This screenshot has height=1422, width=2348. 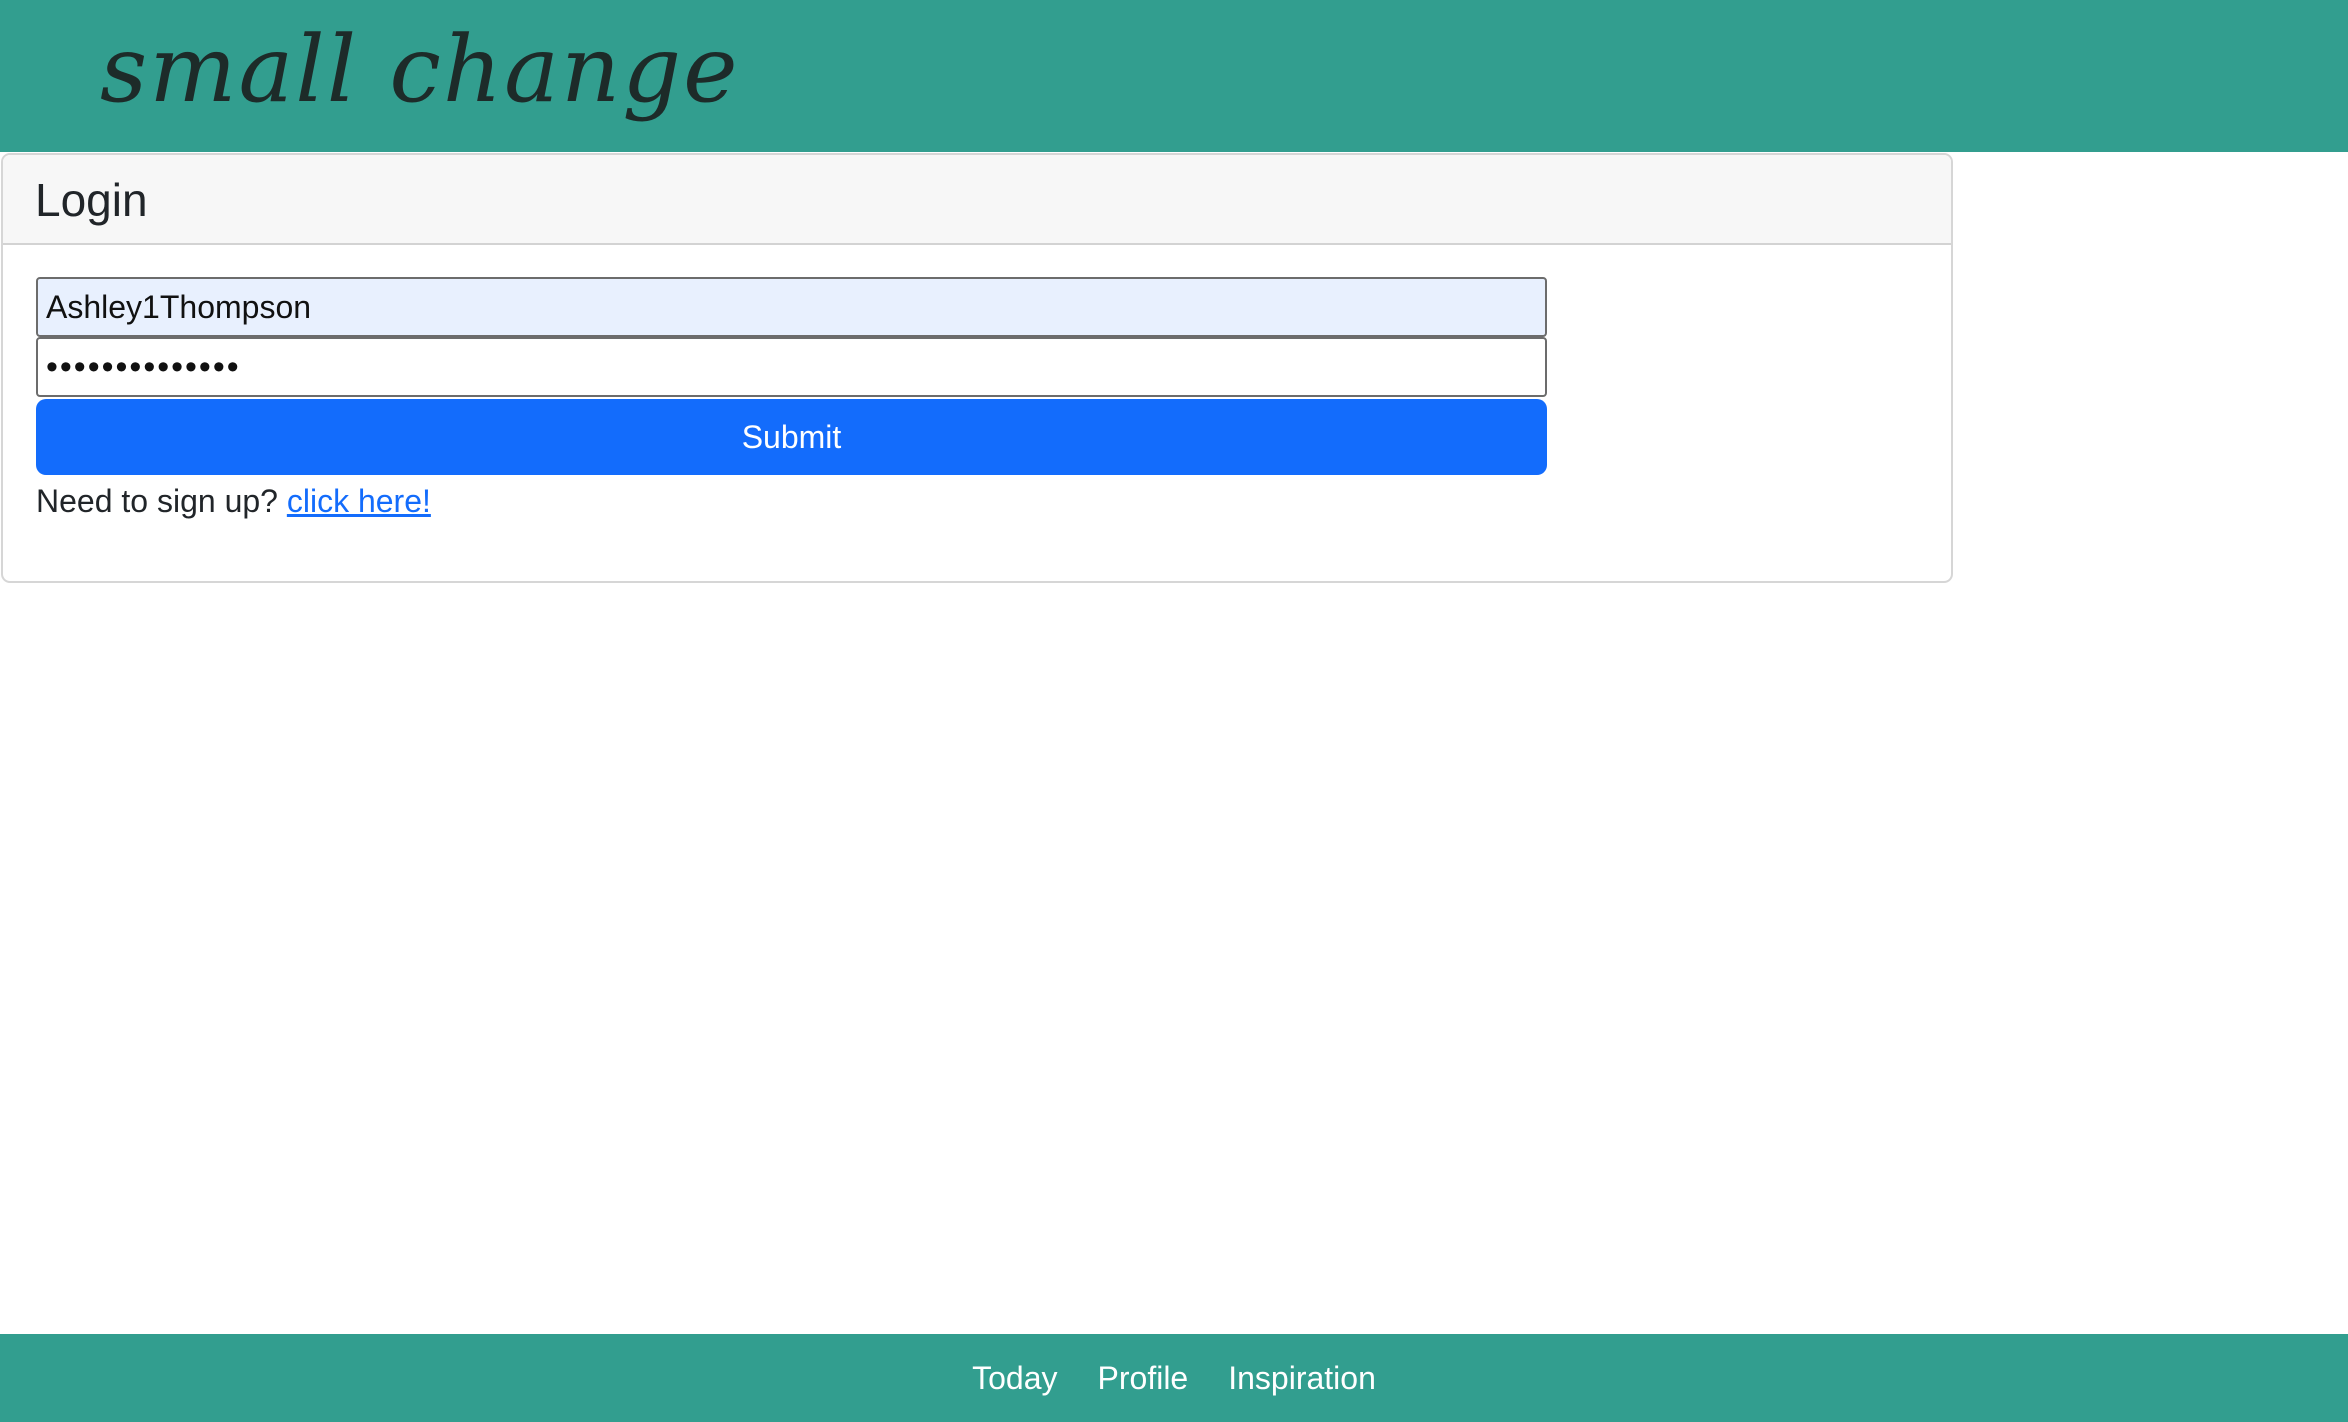 What do you see at coordinates (791, 437) in the screenshot?
I see `submit-button: Submit` at bounding box center [791, 437].